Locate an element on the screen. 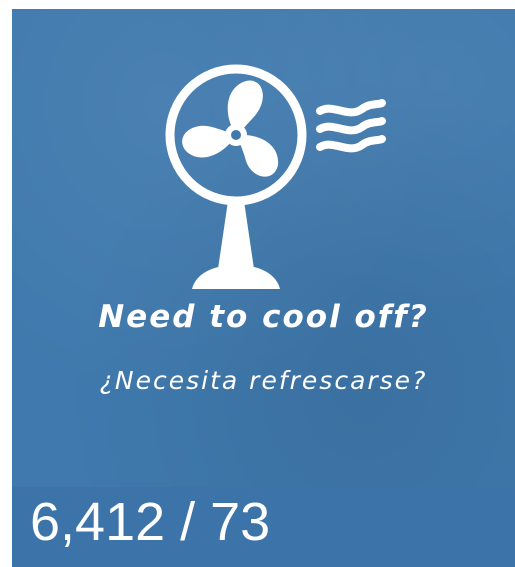  headline-english: Need to cool off? is located at coordinates (263, 317).